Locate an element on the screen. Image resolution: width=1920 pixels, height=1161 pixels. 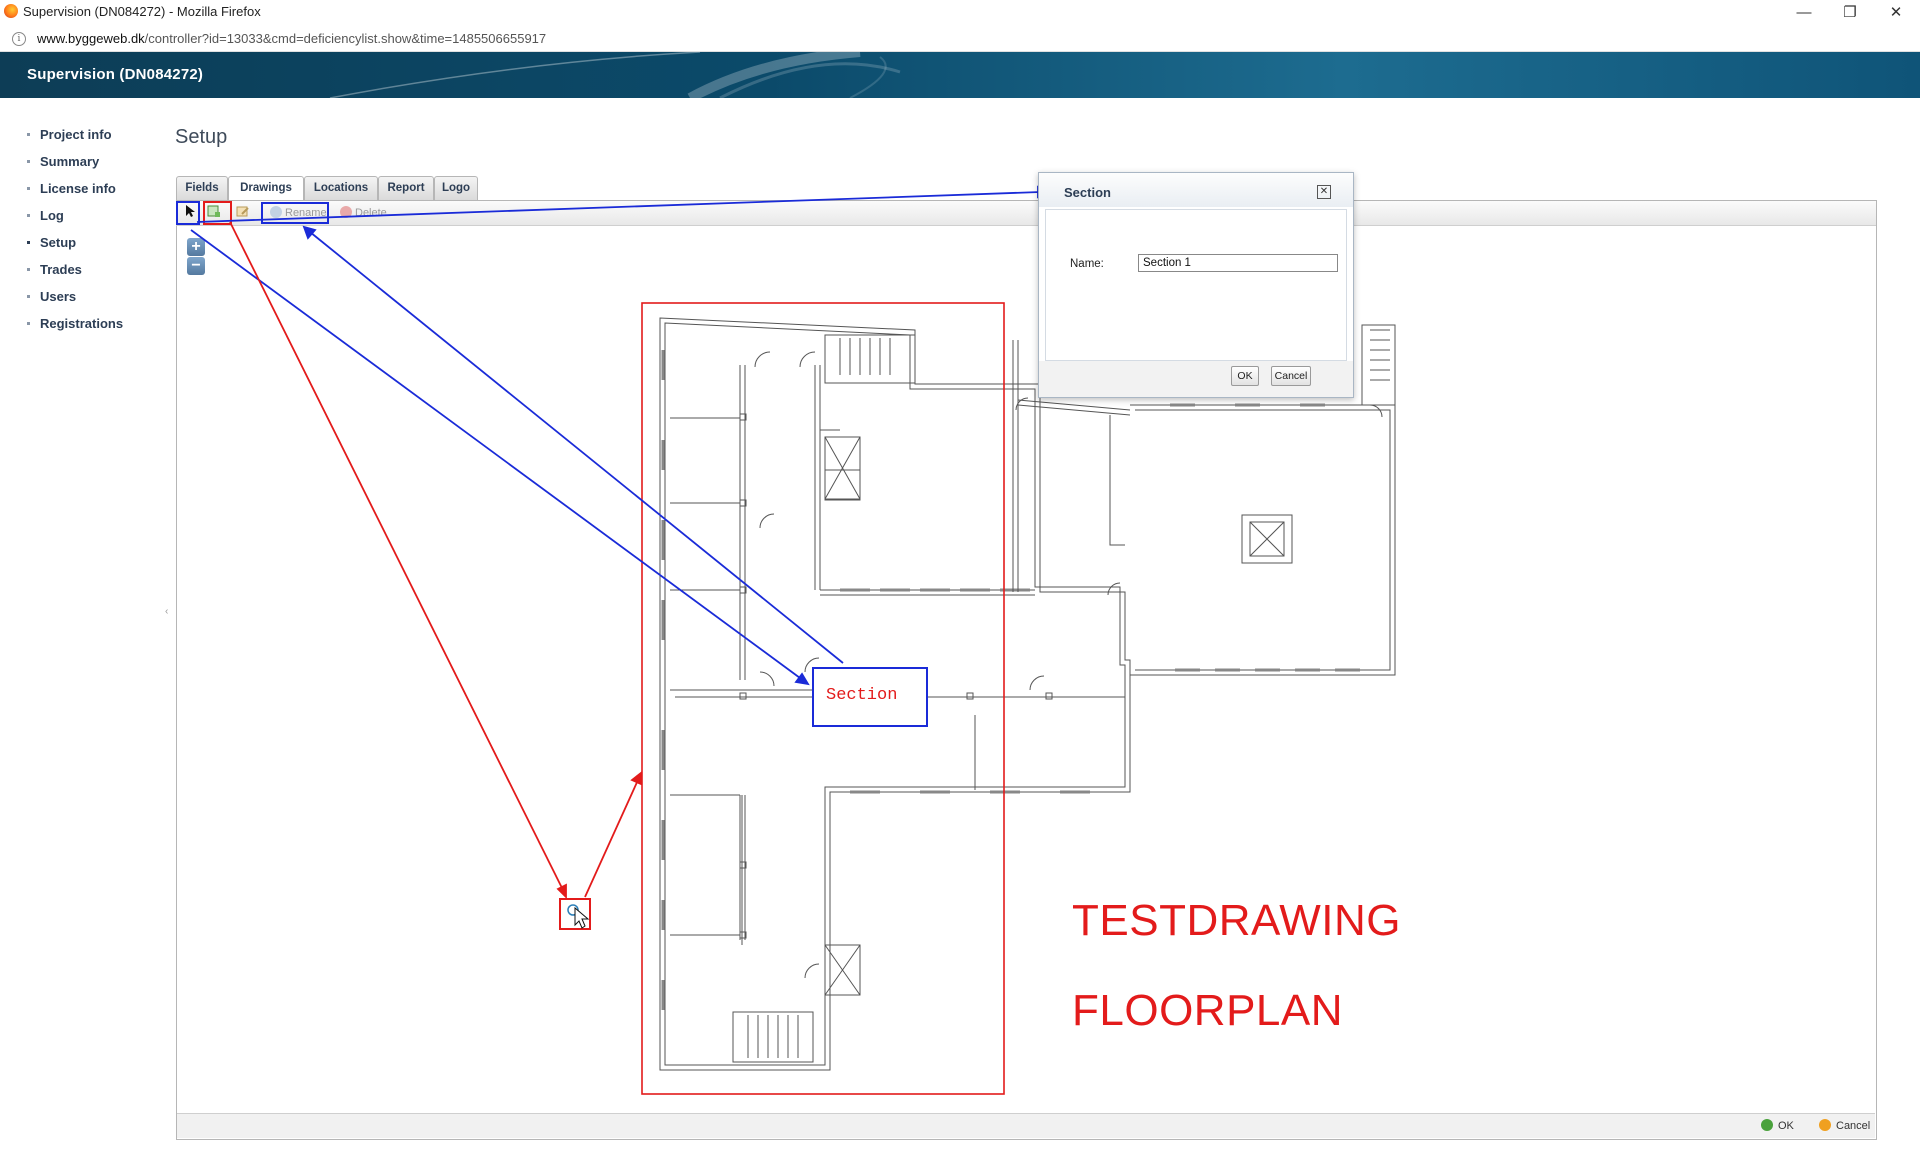
dialog-close-icon: ✕ is located at coordinates (1324, 192).